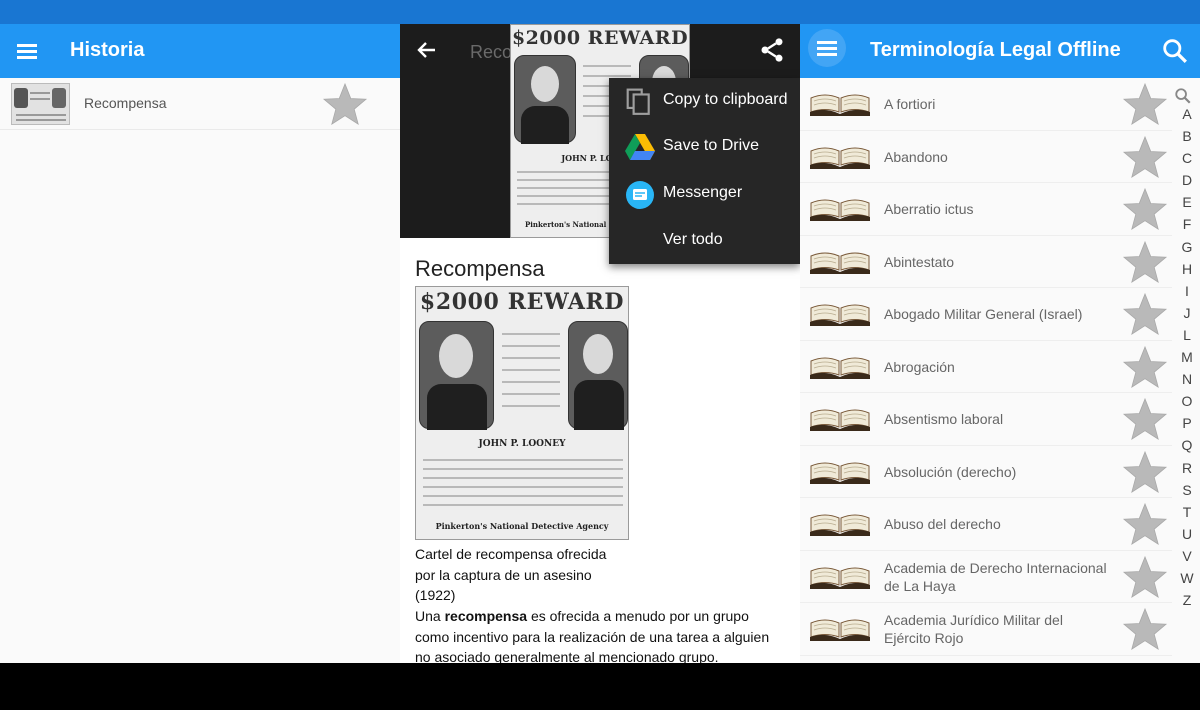 This screenshot has width=1200, height=710. I want to click on alphabet-letter: G, so click(1187, 250).